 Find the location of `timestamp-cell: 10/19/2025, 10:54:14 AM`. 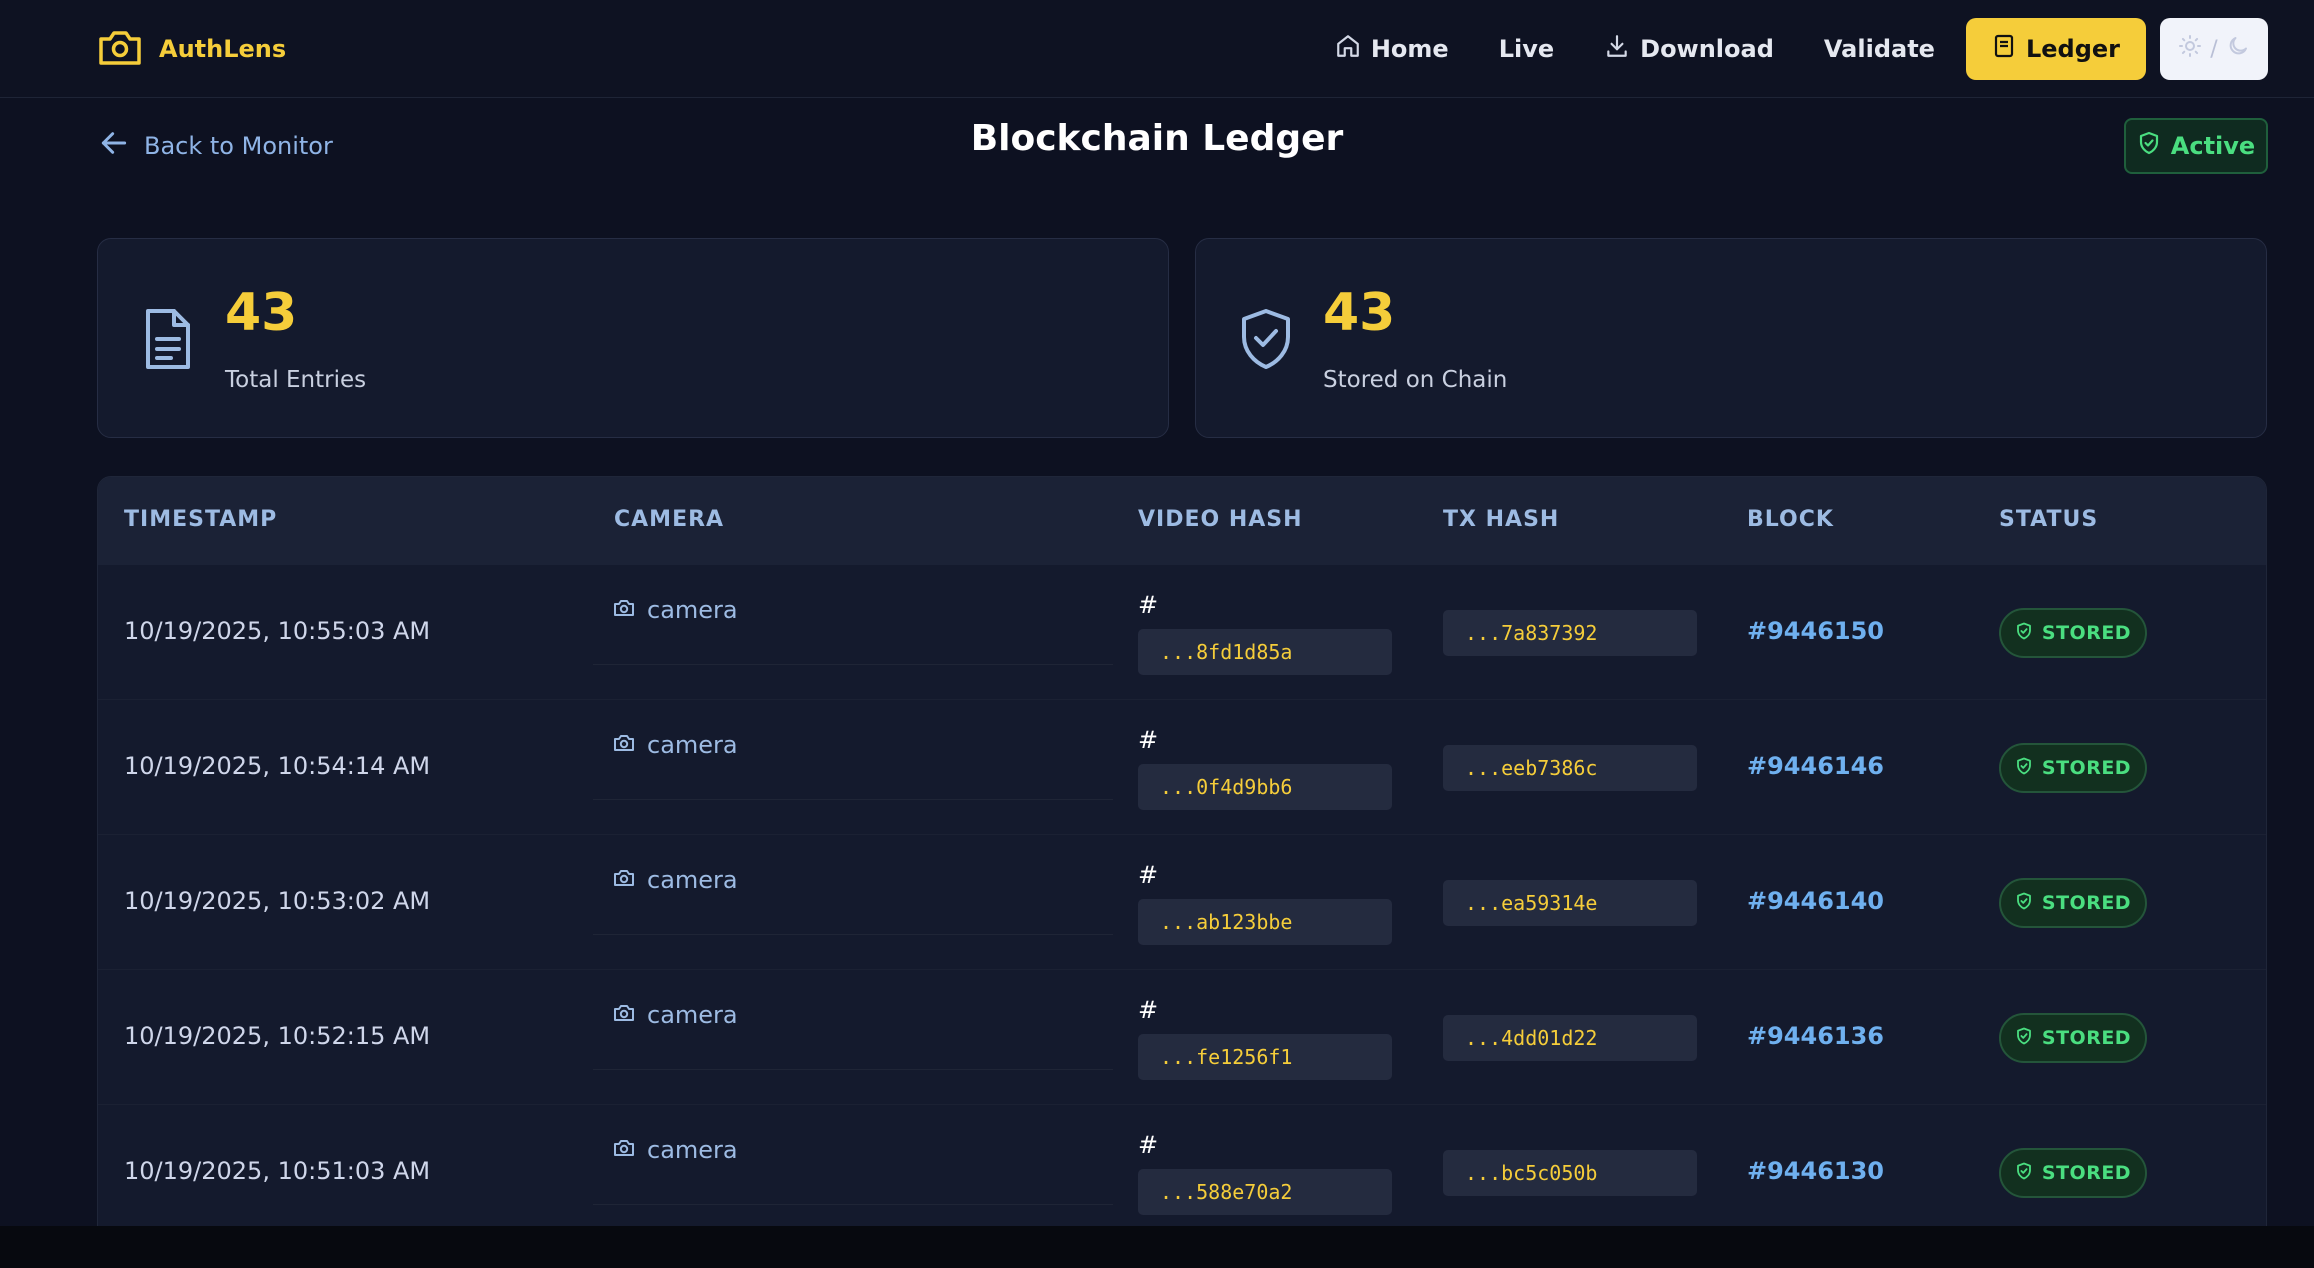

timestamp-cell: 10/19/2025, 10:54:14 AM is located at coordinates (277, 766).